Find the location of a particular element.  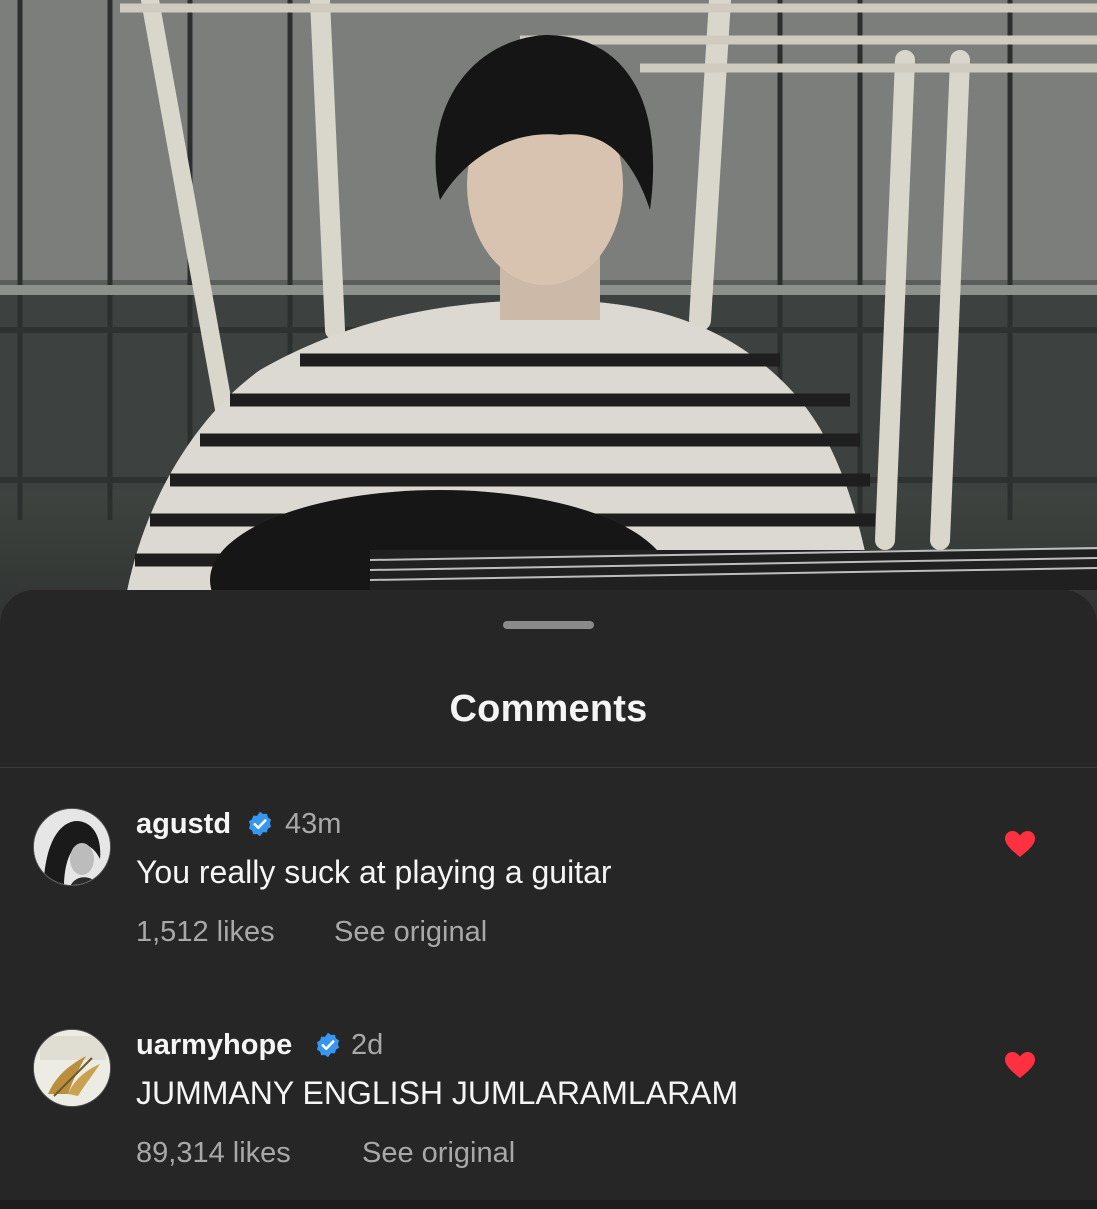

comment-timestamp: 2d is located at coordinates (367, 1045).